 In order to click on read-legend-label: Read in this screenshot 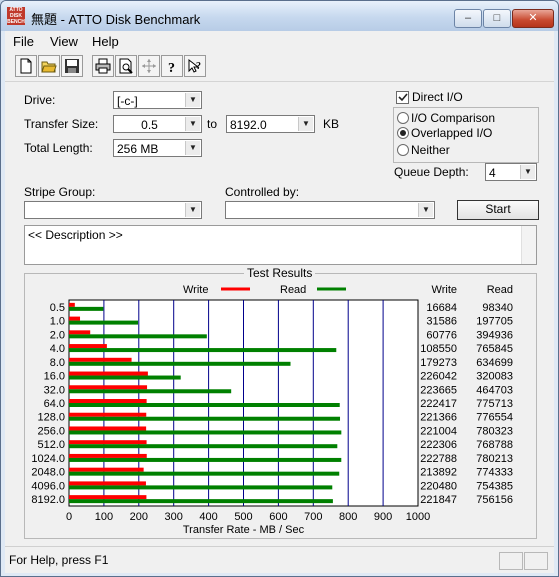, I will do `click(293, 290)`.